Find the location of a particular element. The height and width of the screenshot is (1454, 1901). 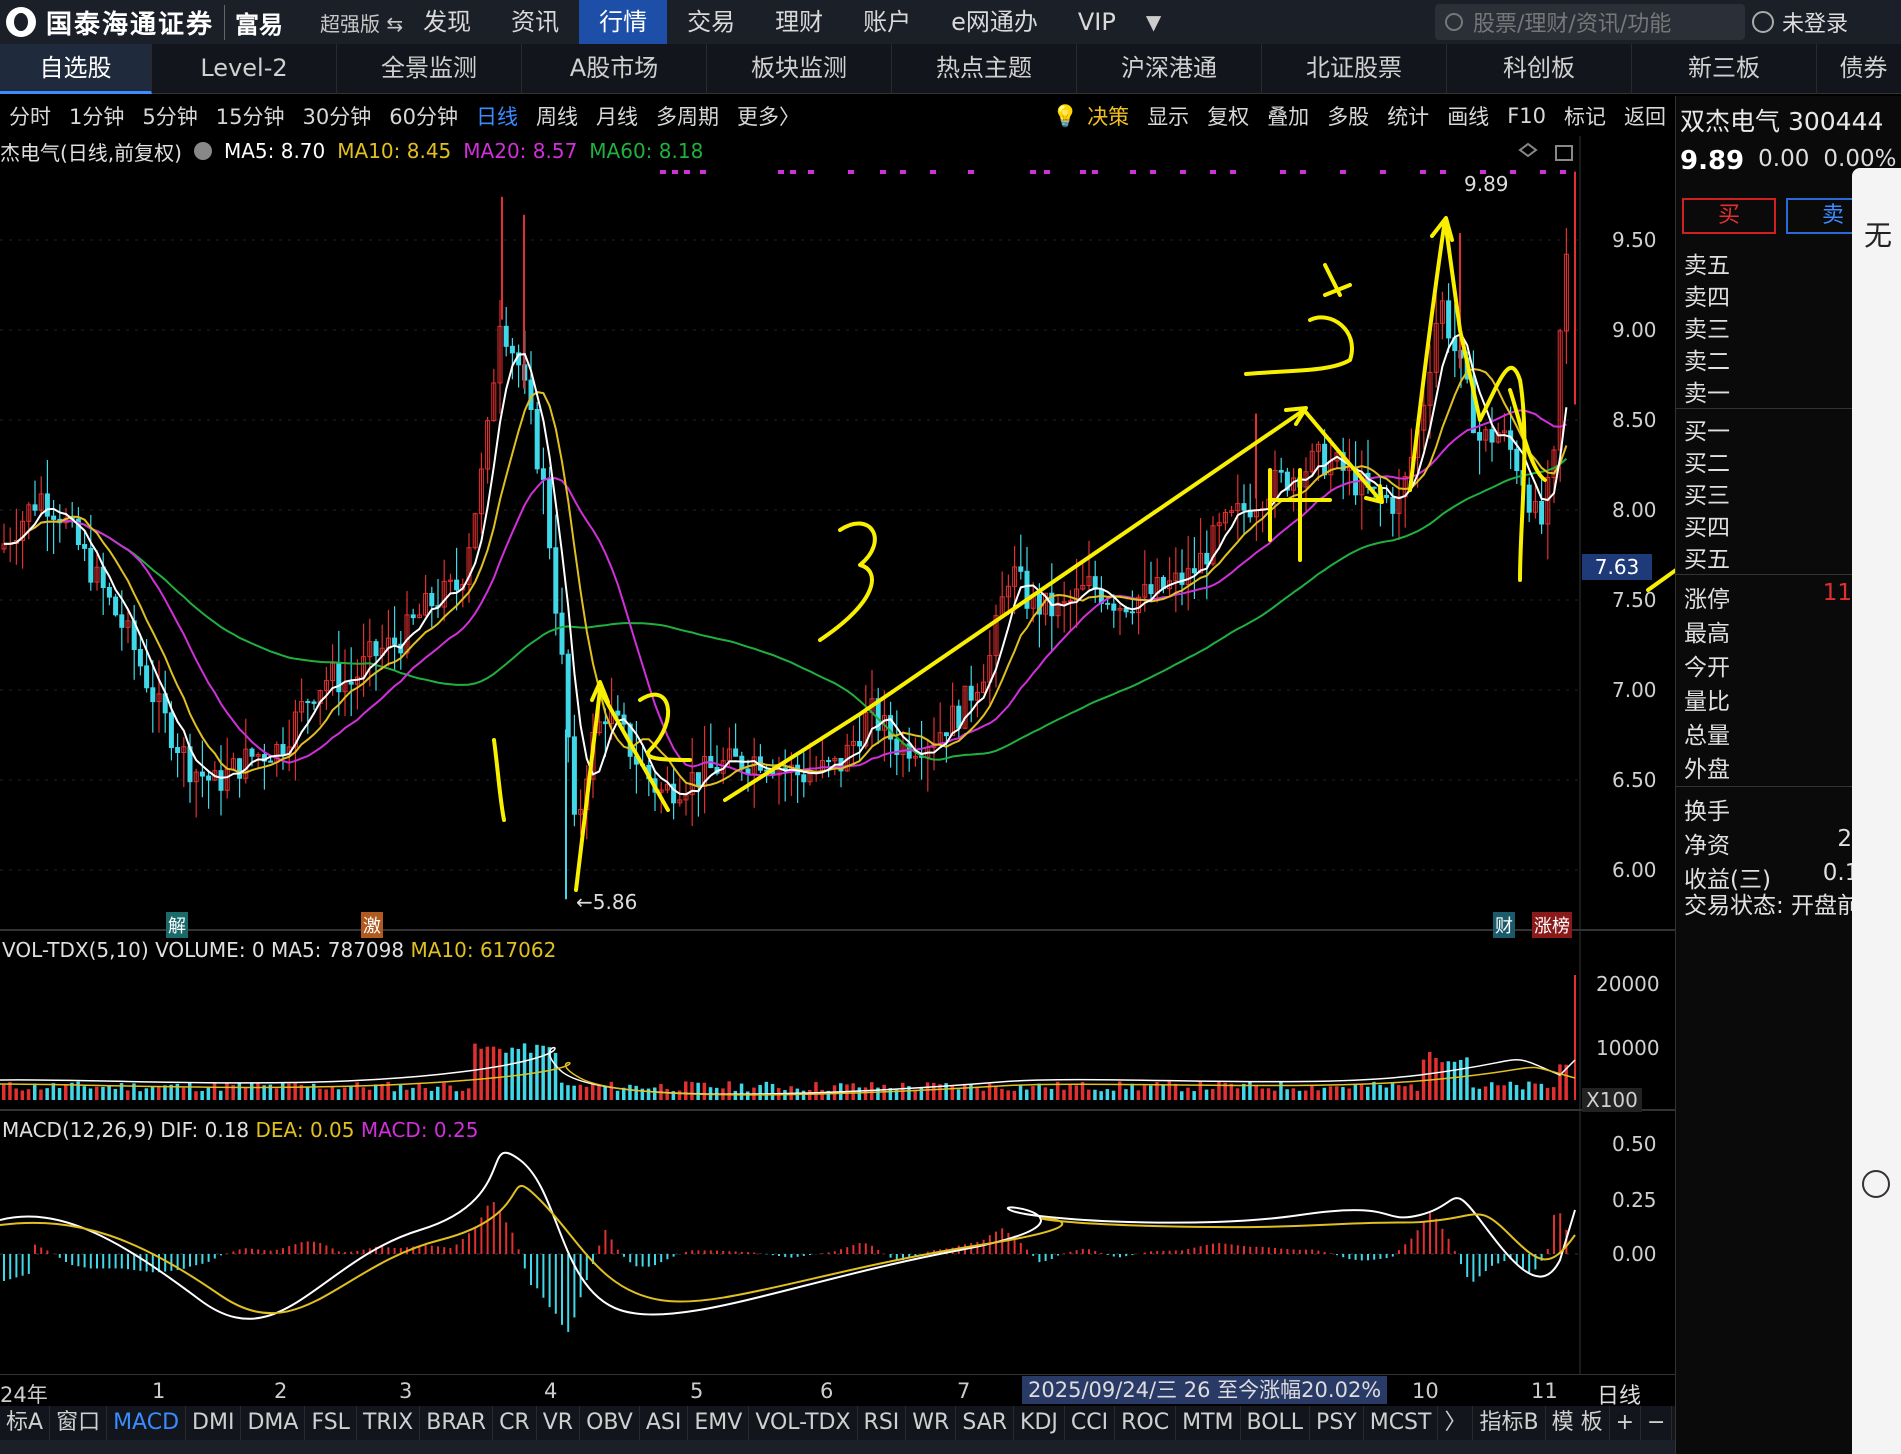

indicator-11: ASI is located at coordinates (664, 1423).